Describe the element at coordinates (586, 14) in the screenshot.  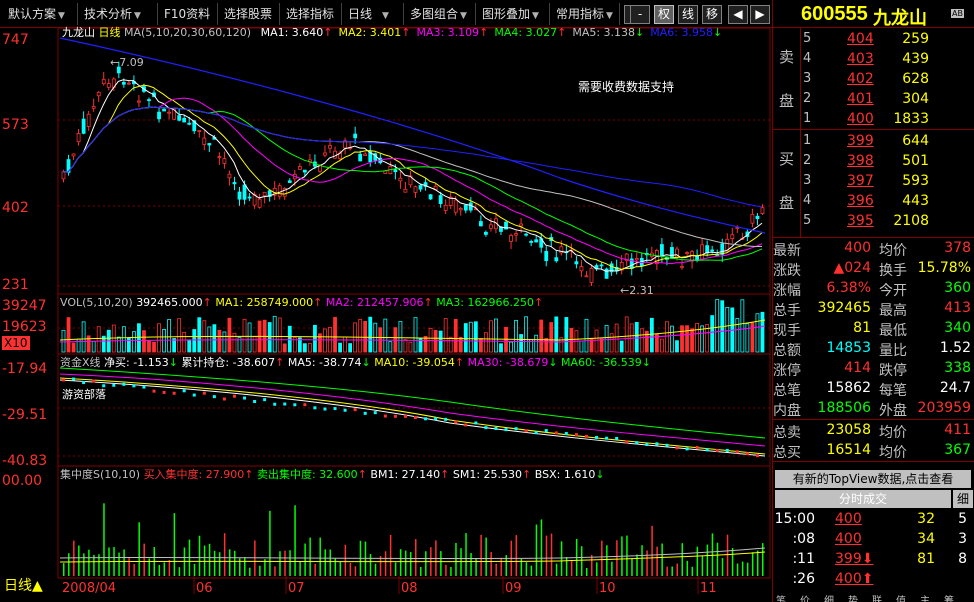
I see `menu-common-indicators: 常用指标 ▼` at that location.